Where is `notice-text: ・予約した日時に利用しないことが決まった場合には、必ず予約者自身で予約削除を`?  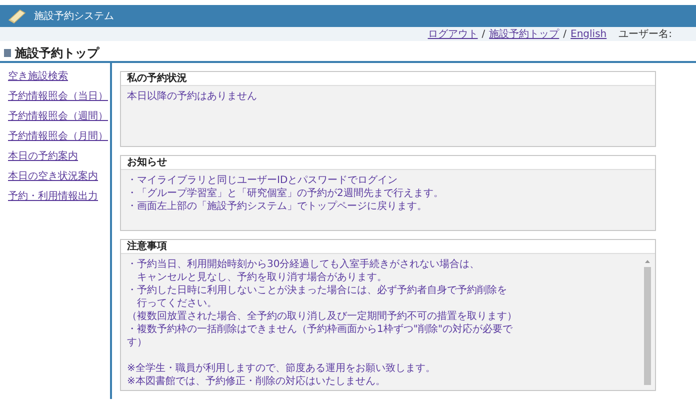 notice-text: ・予約した日時に利用しないことが決まった場合には、必ず予約者自身で予約削除を is located at coordinates (317, 290).